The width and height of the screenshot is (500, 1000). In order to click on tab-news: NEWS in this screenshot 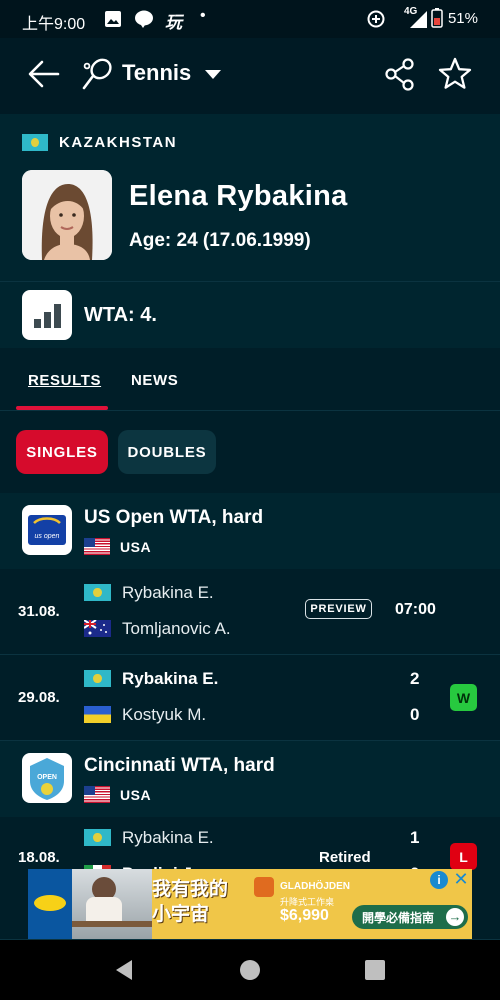, I will do `click(154, 380)`.